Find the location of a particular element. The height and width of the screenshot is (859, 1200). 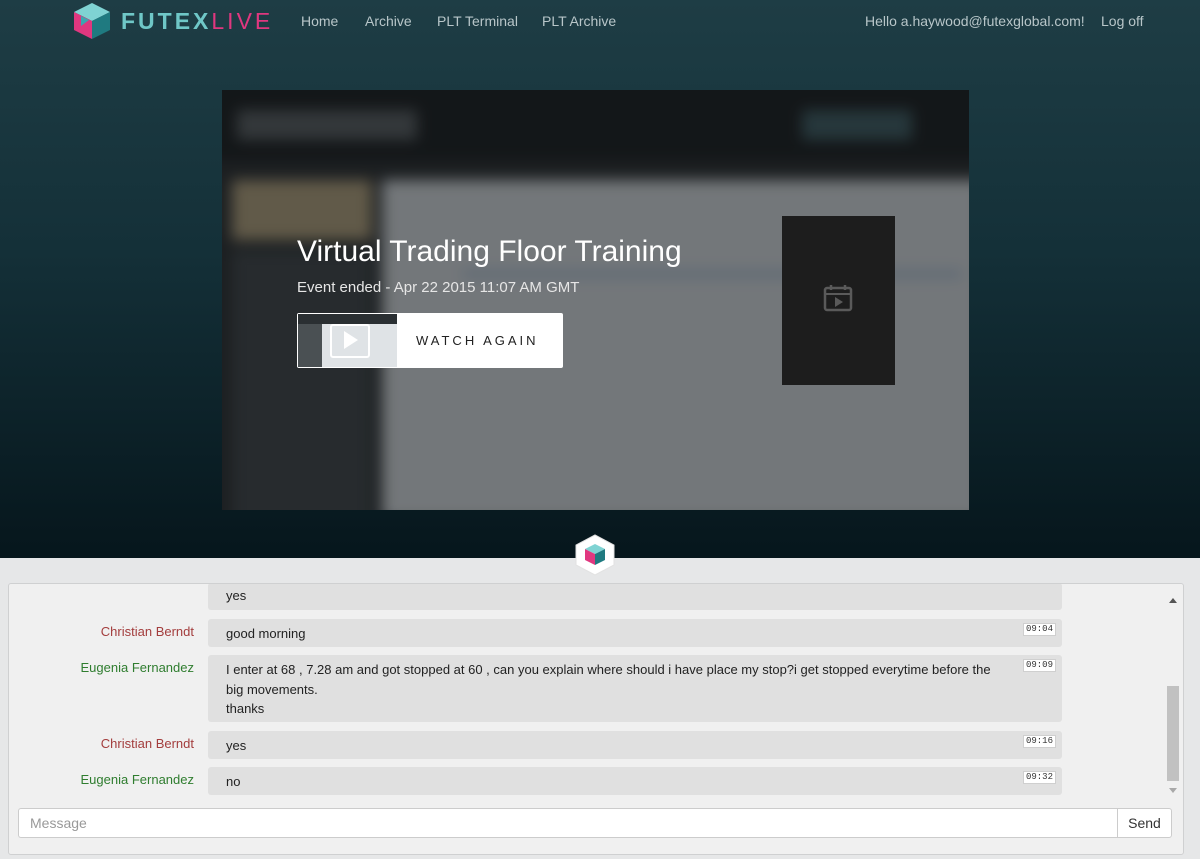

watch-again-button: WATCH AGAIN is located at coordinates (430, 340).